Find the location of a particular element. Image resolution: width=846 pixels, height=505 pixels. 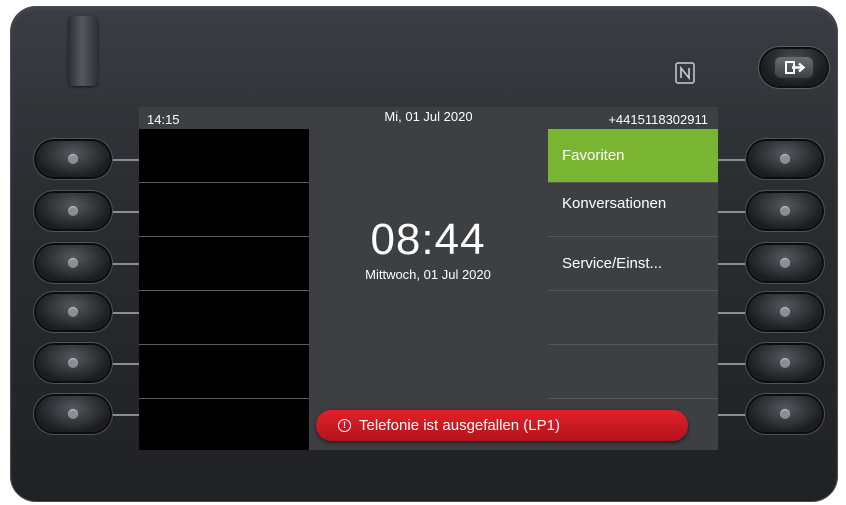

idle-clock: 08:44 is located at coordinates (428, 239).